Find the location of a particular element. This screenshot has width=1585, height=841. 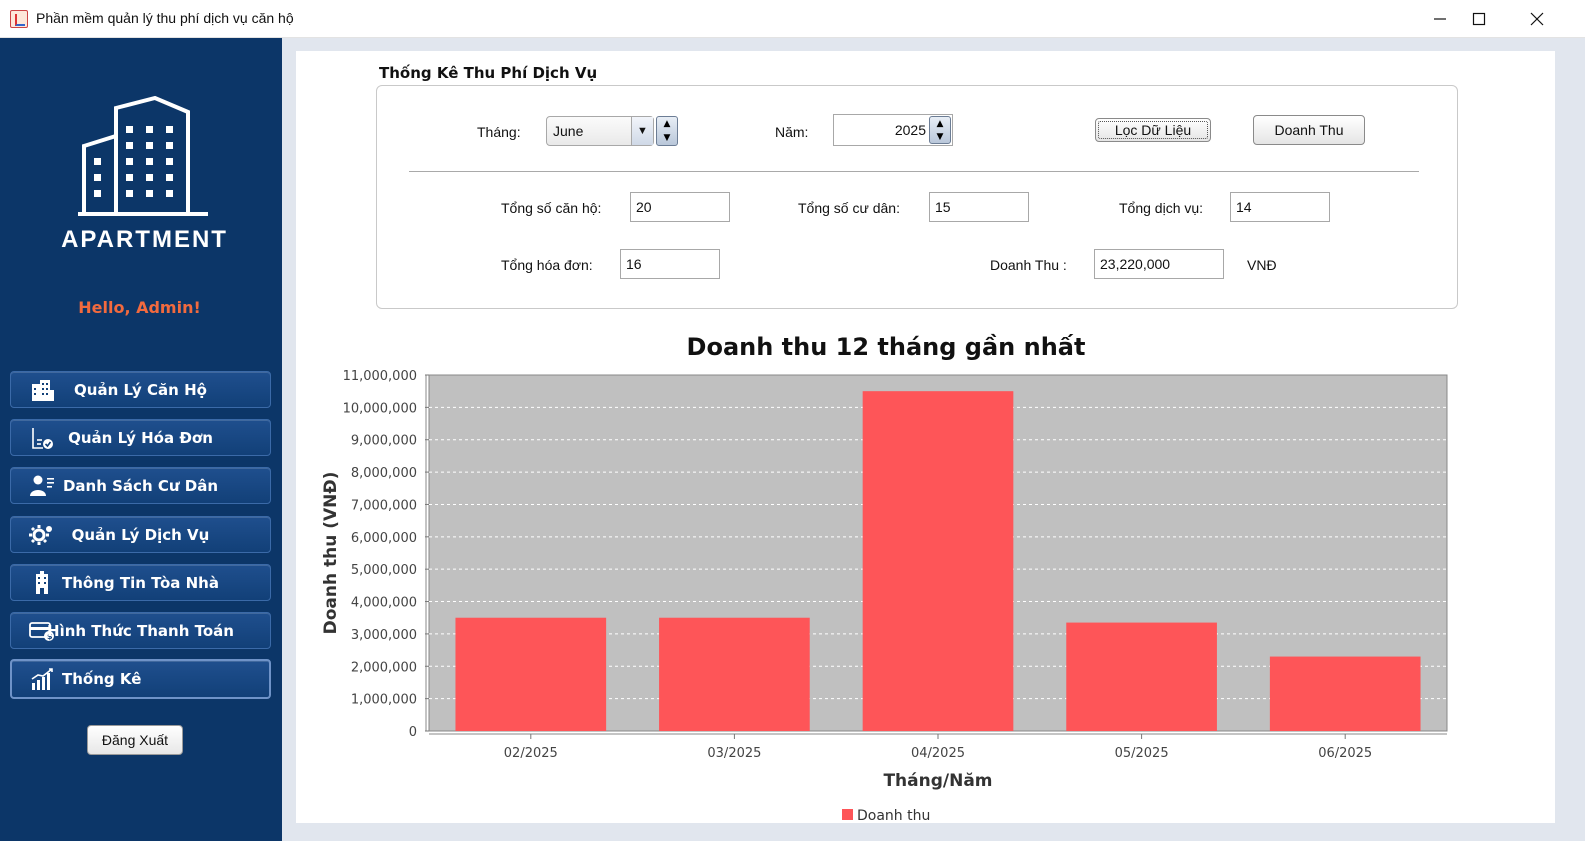

y-axis-label: Doanh thu (VNĐ) is located at coordinates (331, 553).